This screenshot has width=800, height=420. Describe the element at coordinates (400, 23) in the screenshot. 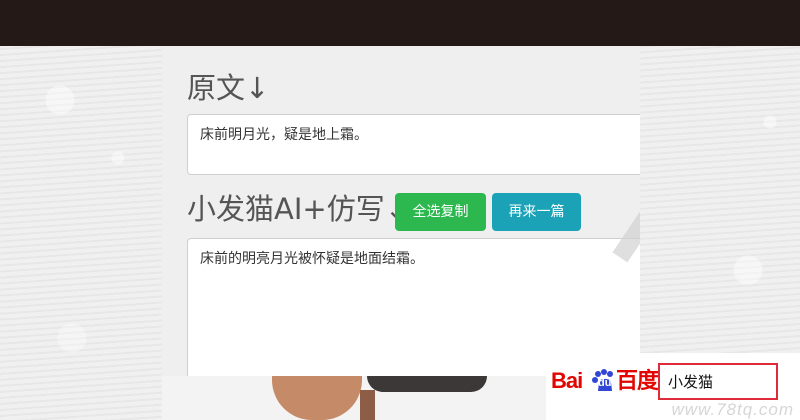

I see `top-bar` at that location.